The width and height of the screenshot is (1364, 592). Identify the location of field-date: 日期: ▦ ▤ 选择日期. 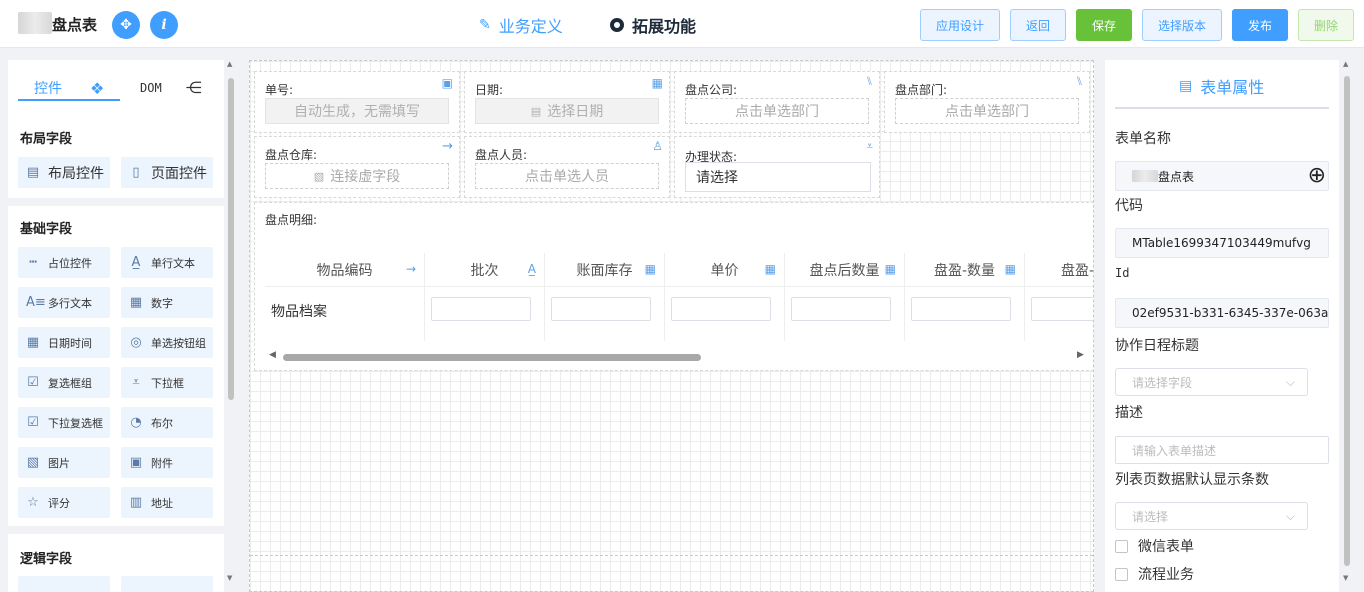
(567, 102).